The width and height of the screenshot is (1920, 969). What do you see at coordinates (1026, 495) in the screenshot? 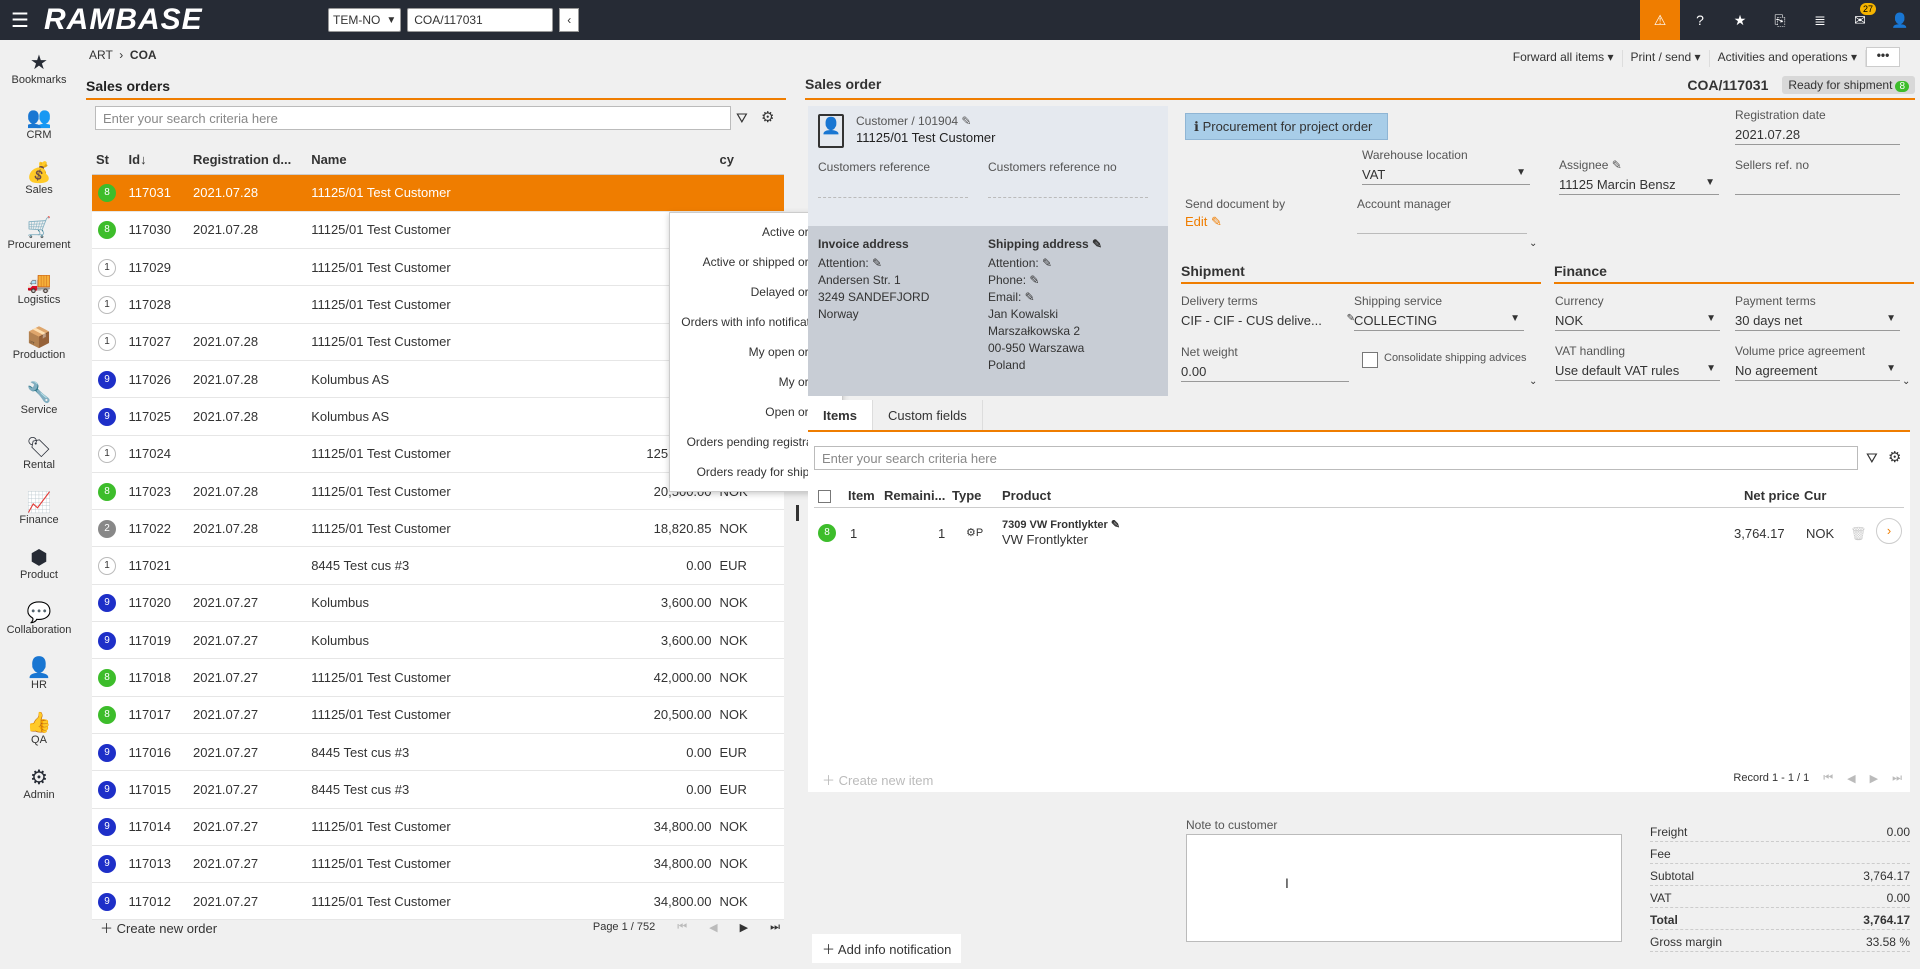
I see `col-product: Product` at bounding box center [1026, 495].